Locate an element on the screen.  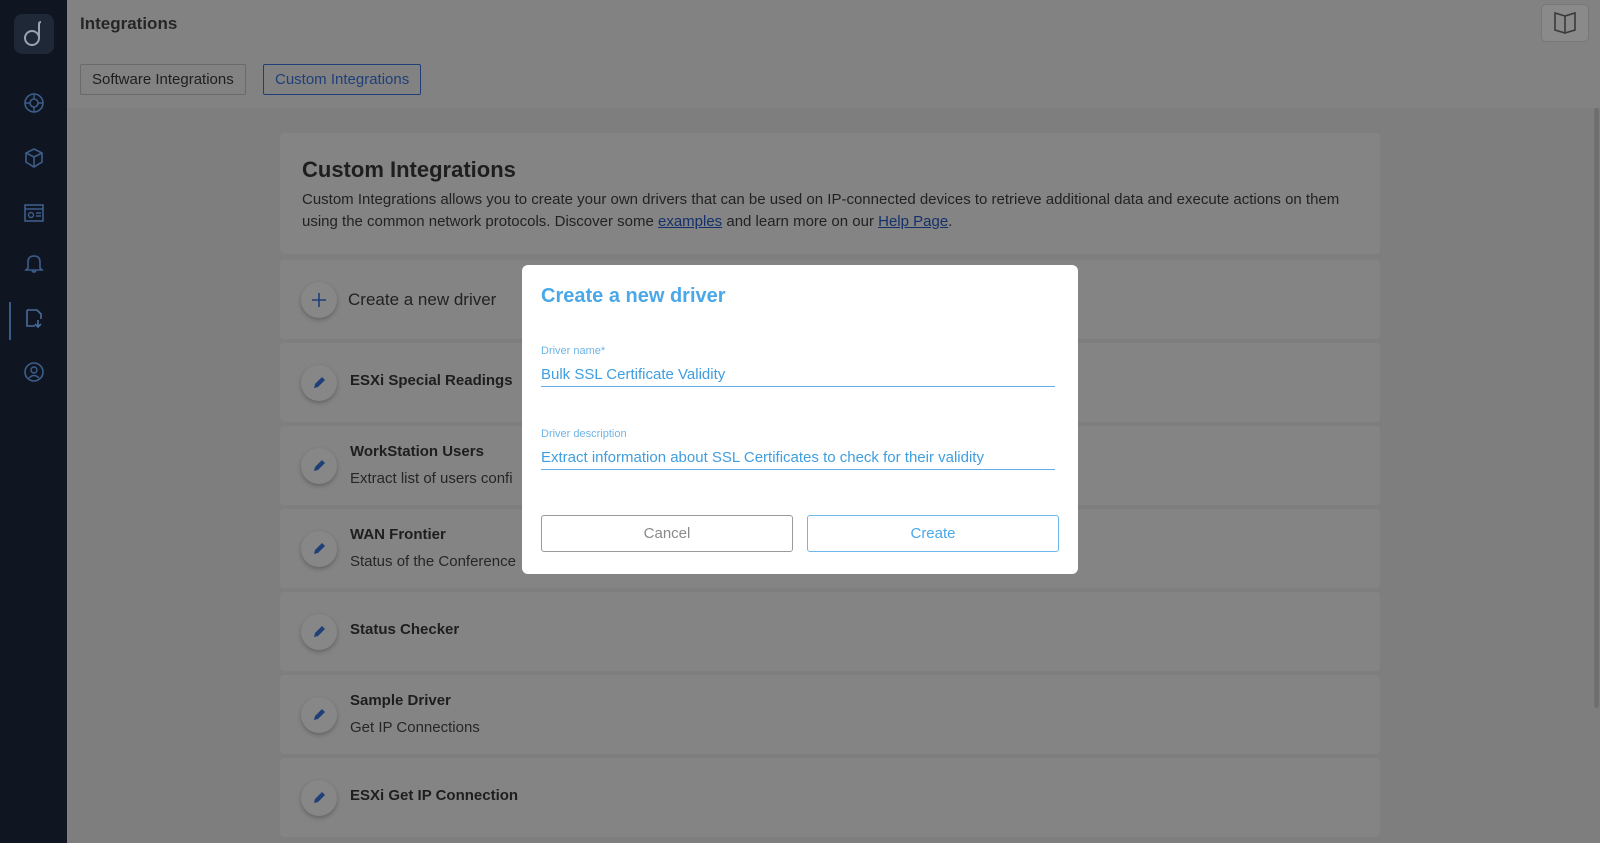
scrollbar is located at coordinates (1596, 408).